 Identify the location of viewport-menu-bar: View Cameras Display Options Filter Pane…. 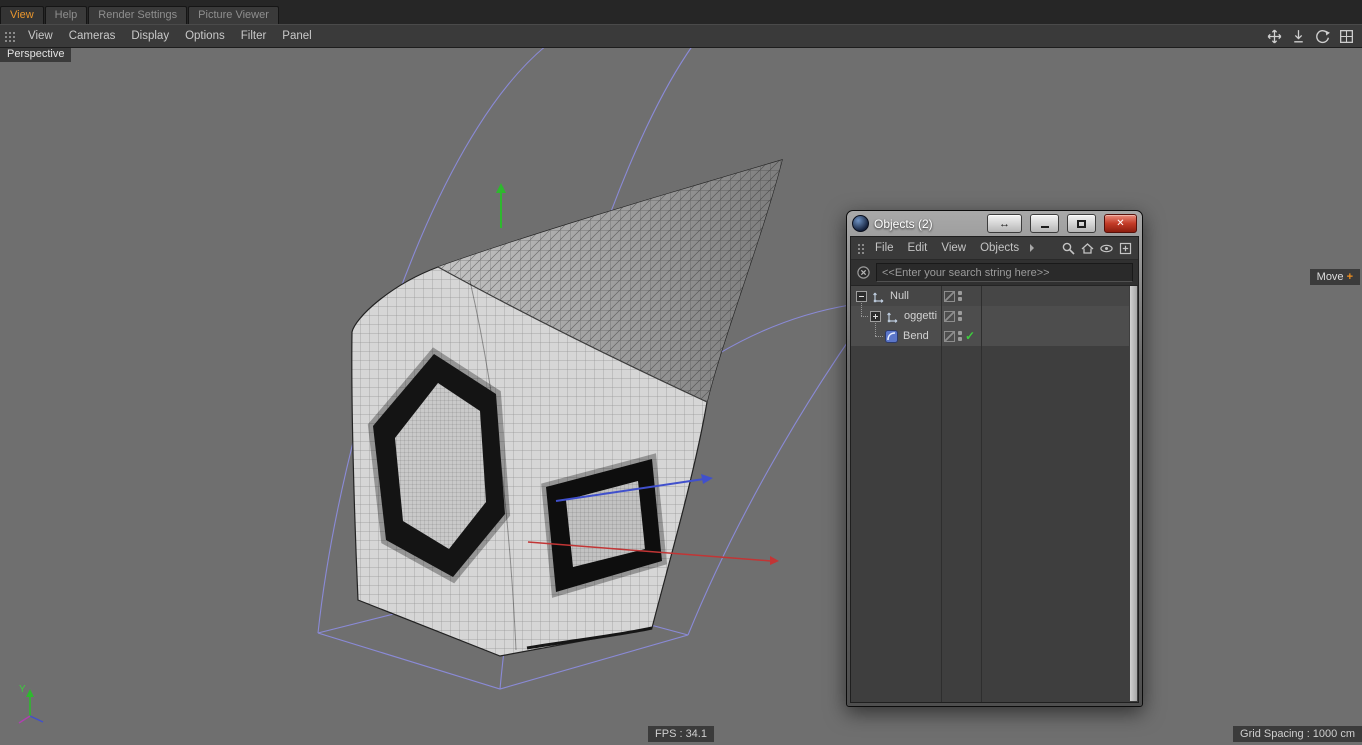
(681, 36).